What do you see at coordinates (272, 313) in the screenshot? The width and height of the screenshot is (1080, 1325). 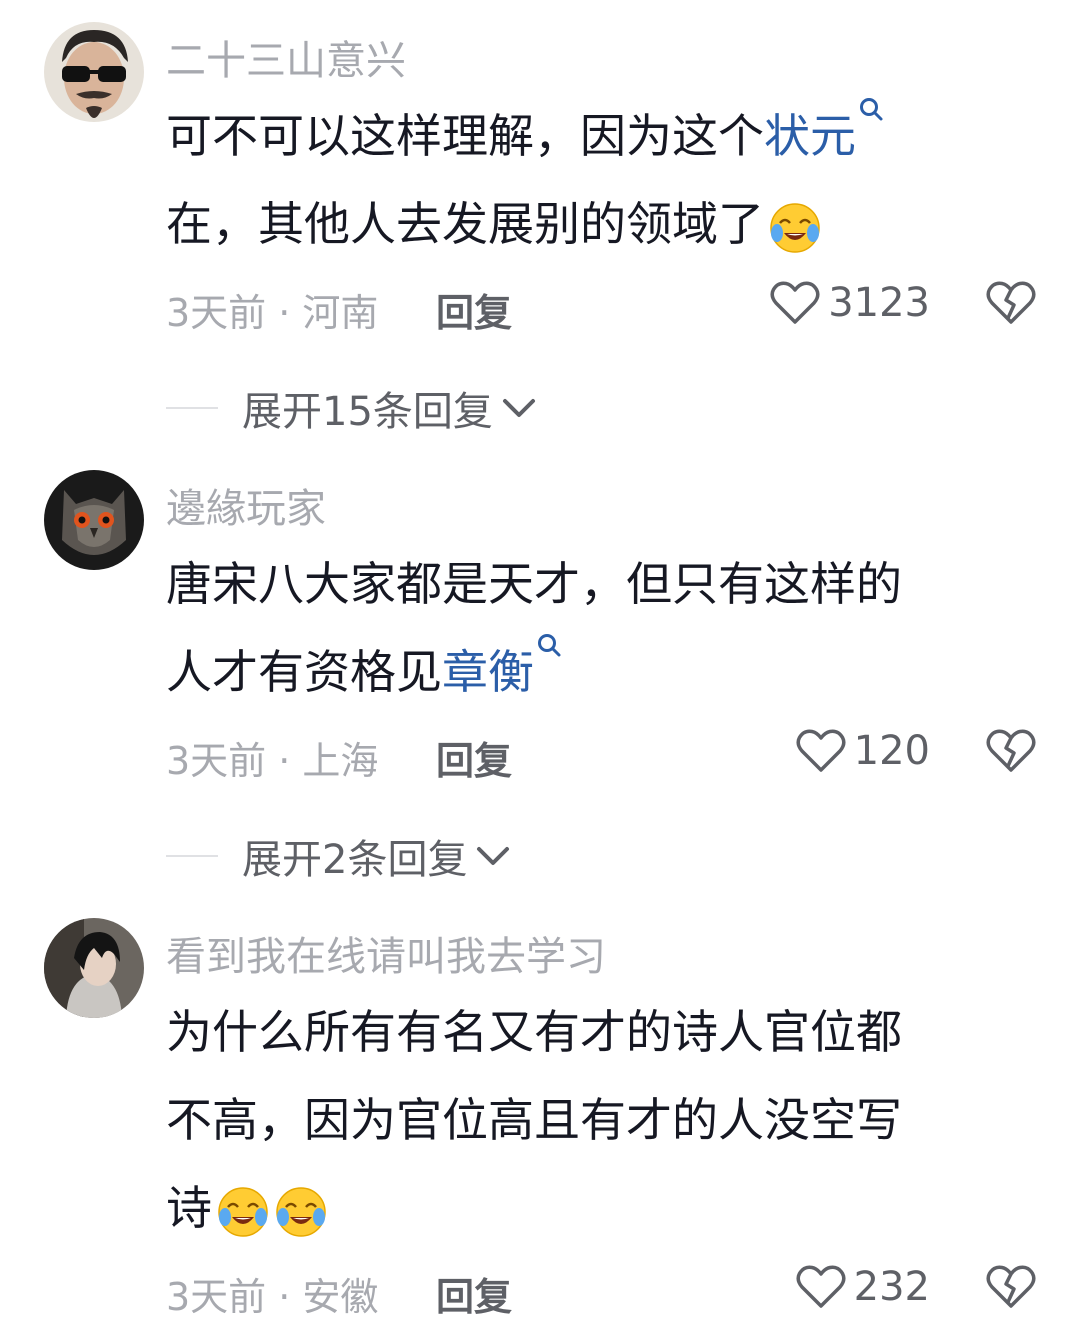 I see `comment-time-location: 3天前 · 河南` at bounding box center [272, 313].